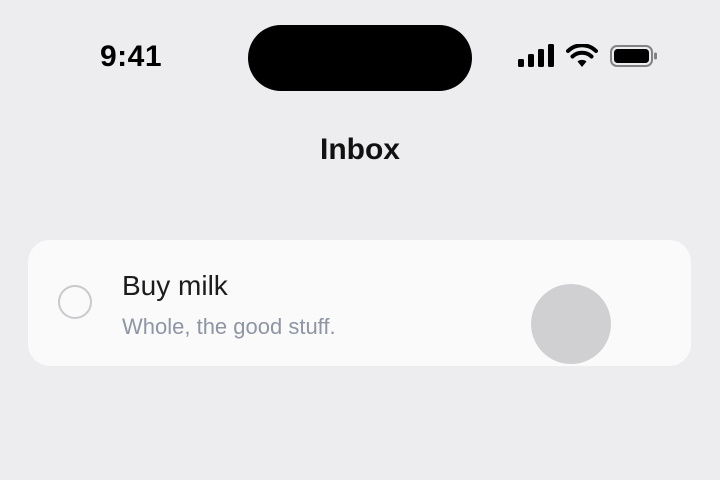 This screenshot has height=480, width=720. Describe the element at coordinates (360, 58) in the screenshot. I see `dynamic-island` at that location.